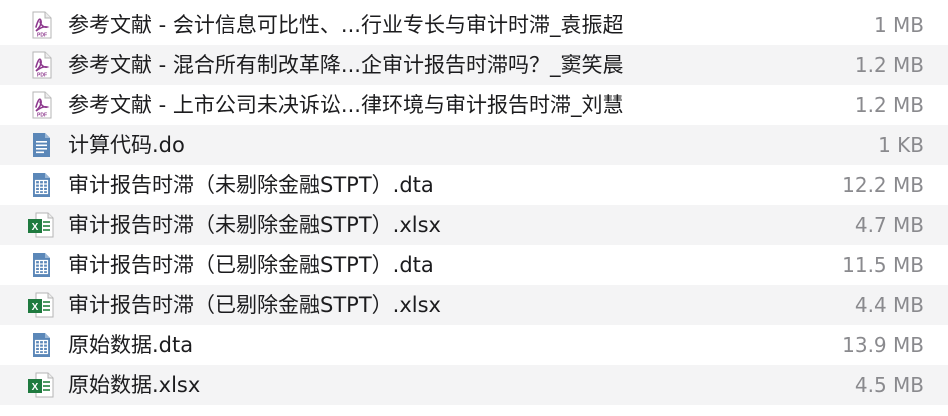 This screenshot has height=416, width=948. Describe the element at coordinates (126, 145) in the screenshot. I see `file-name: 计算代码.do` at that location.